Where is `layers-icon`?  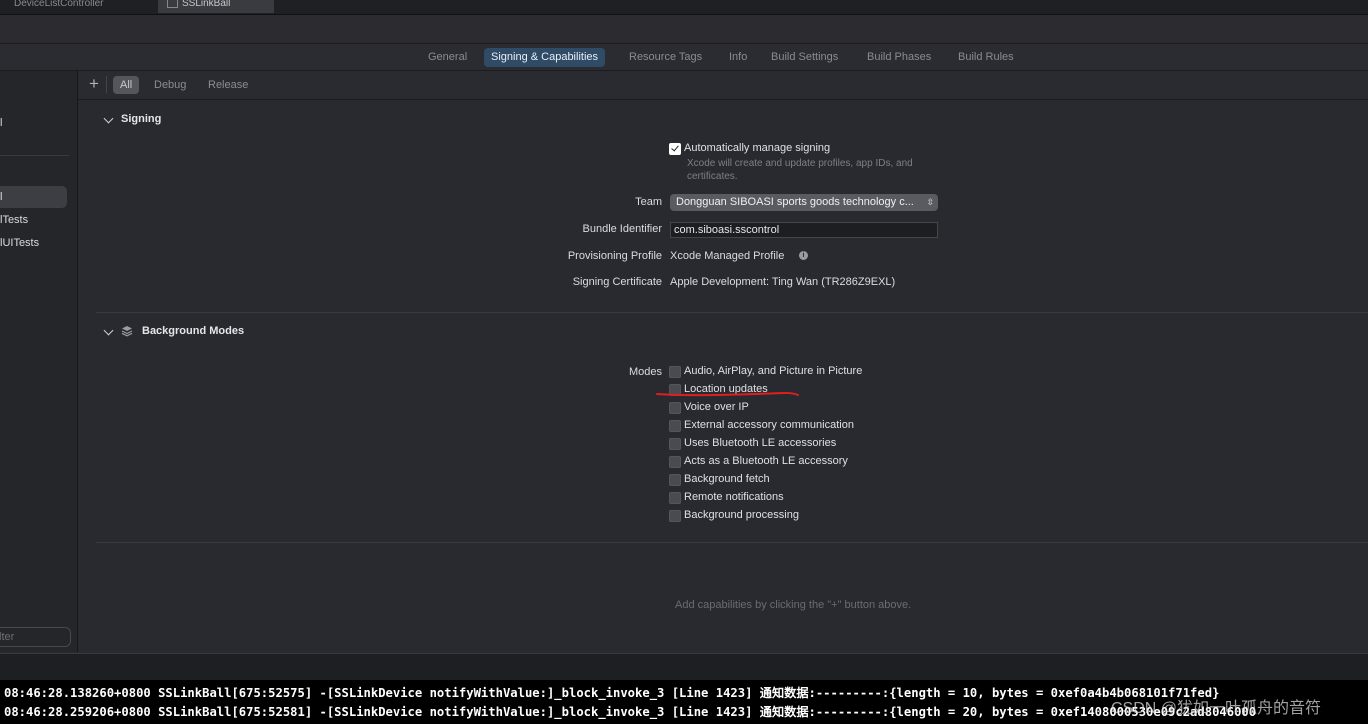
layers-icon is located at coordinates (127, 331).